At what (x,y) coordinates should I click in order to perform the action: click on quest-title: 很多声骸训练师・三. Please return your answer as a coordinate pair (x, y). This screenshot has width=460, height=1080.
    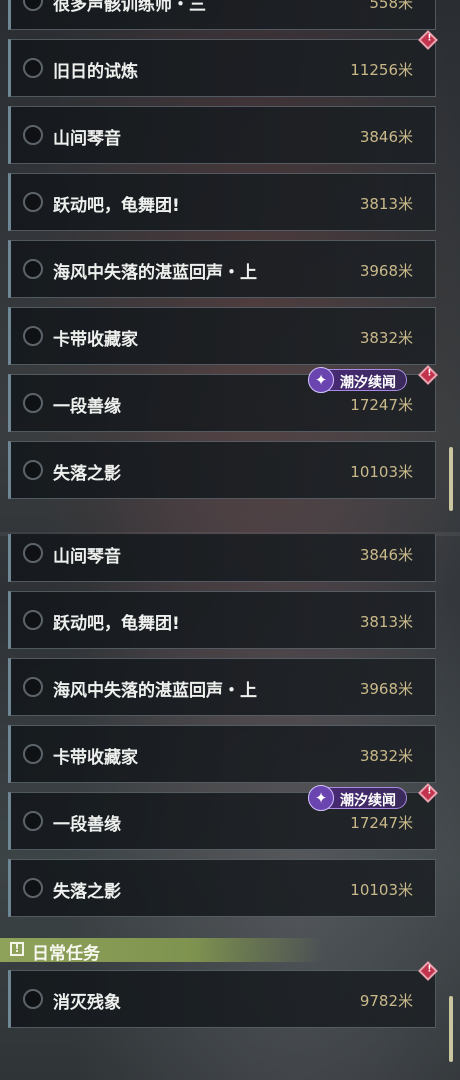
    Looking at the image, I should click on (129, 7).